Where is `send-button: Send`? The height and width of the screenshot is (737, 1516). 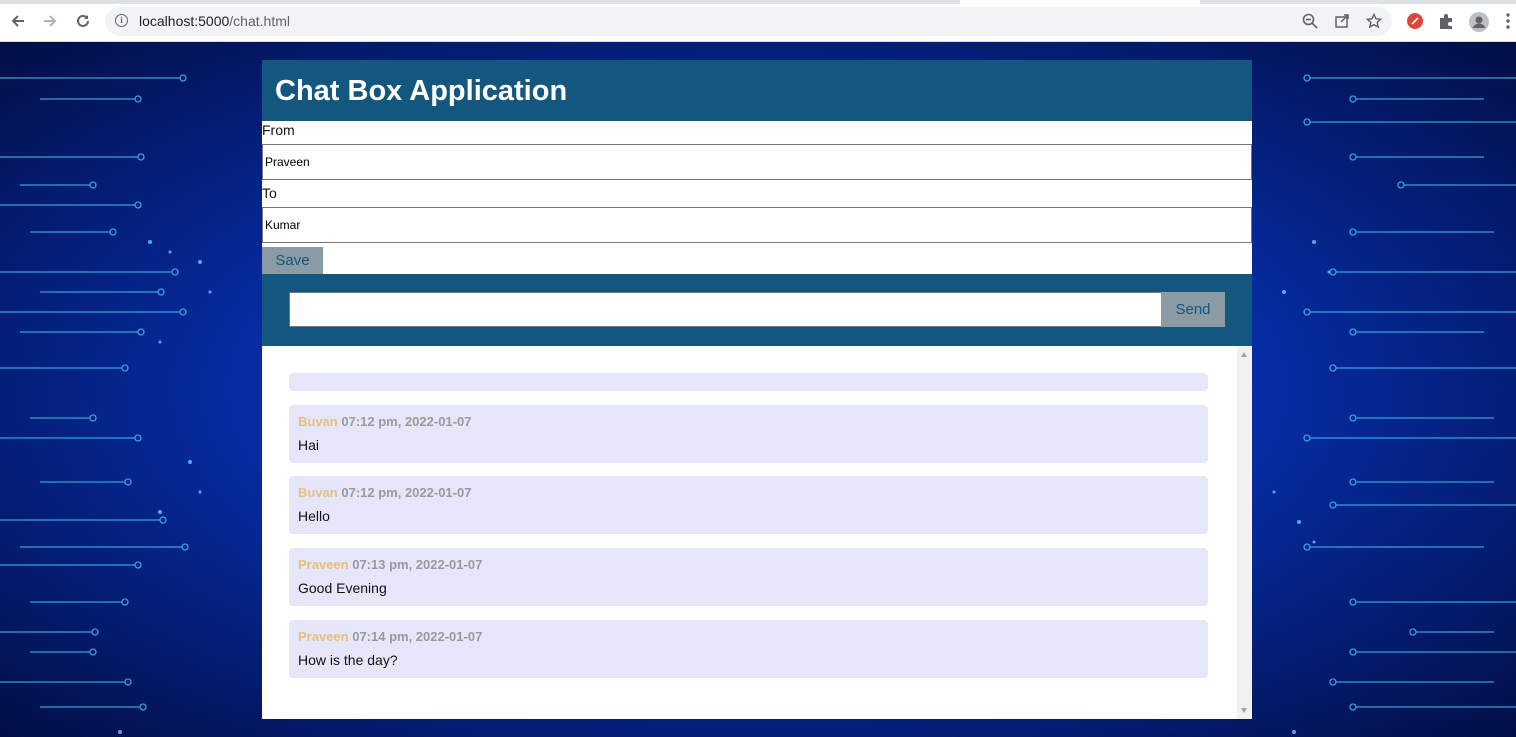
send-button: Send is located at coordinates (1193, 309).